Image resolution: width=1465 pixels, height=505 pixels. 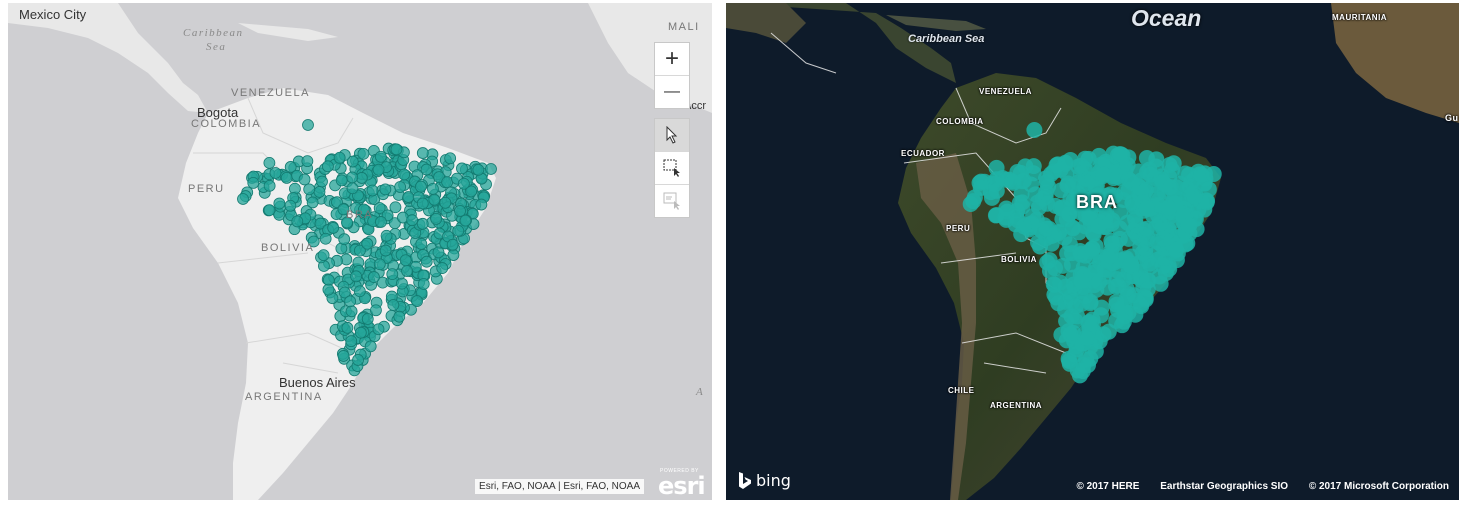 I want to click on rect-select-button, so click(x=672, y=168).